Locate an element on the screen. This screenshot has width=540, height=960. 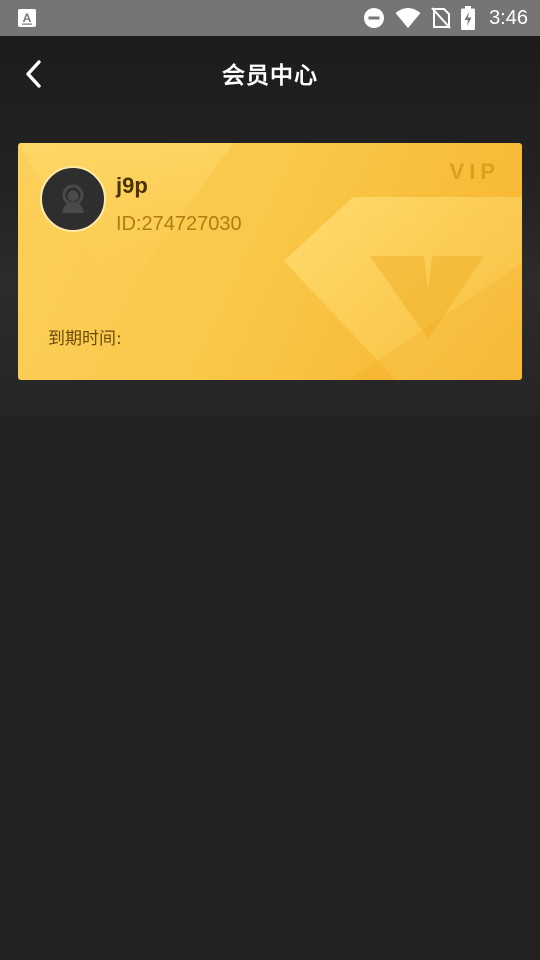
svg-text: A is located at coordinates (27, 18).